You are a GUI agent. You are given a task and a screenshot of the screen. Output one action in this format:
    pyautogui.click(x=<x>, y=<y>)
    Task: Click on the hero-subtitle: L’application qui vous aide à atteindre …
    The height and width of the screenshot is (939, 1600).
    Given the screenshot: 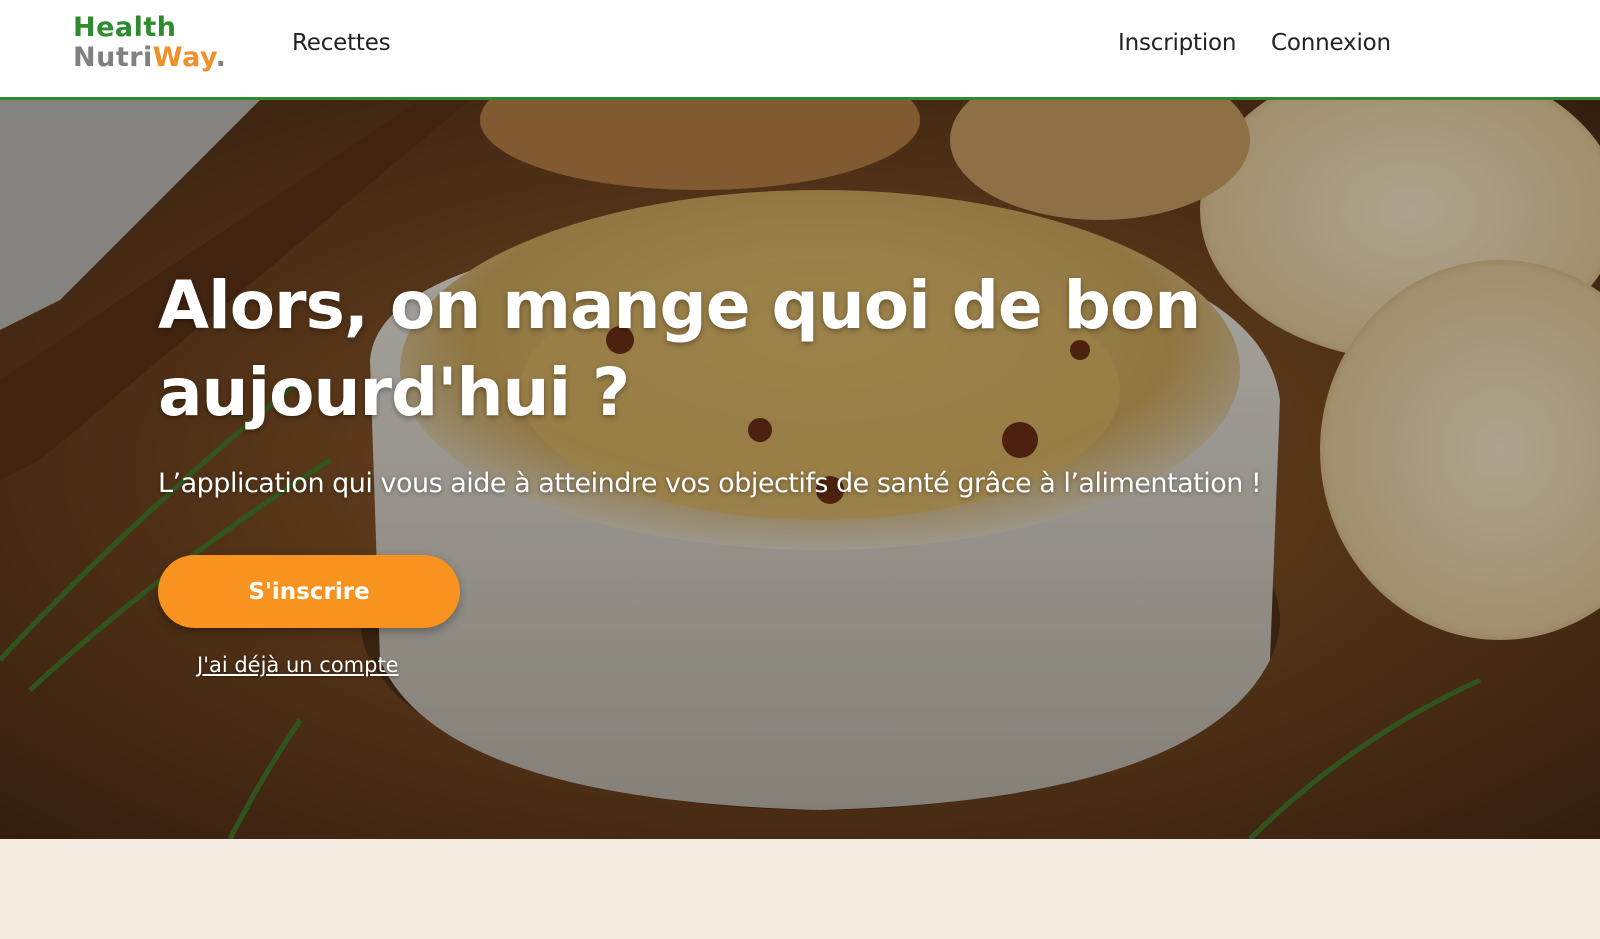 What is the action you would take?
    pyautogui.click(x=710, y=483)
    